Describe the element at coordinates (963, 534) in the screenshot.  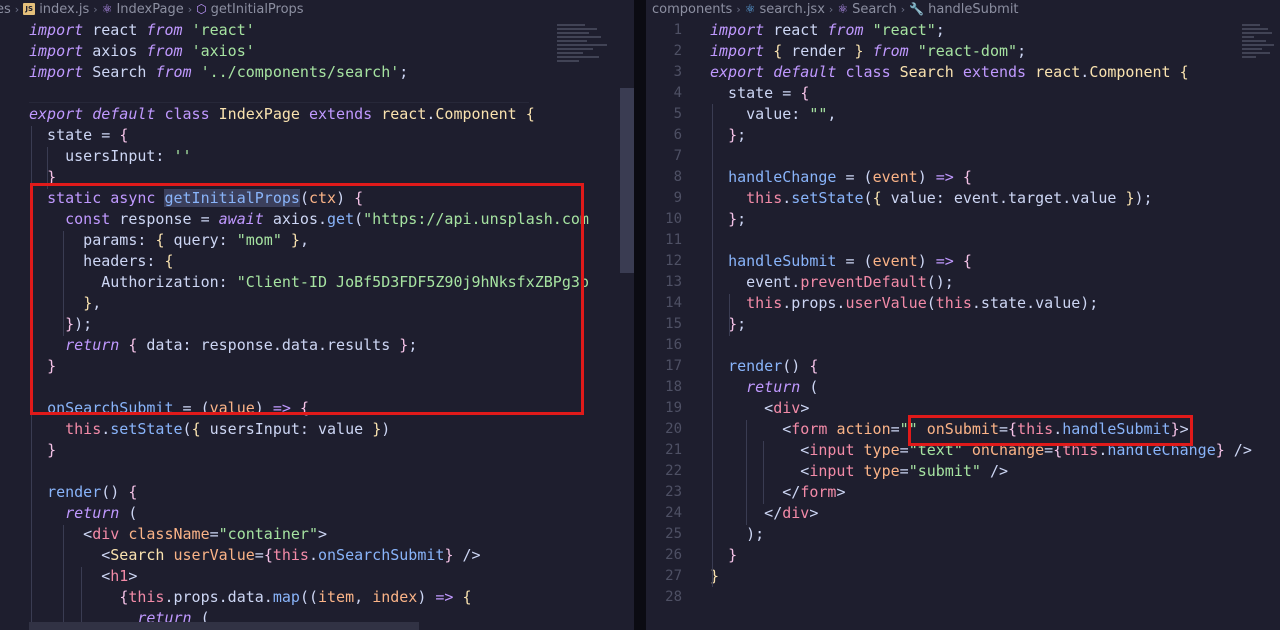
I see `code-line: 25 );` at that location.